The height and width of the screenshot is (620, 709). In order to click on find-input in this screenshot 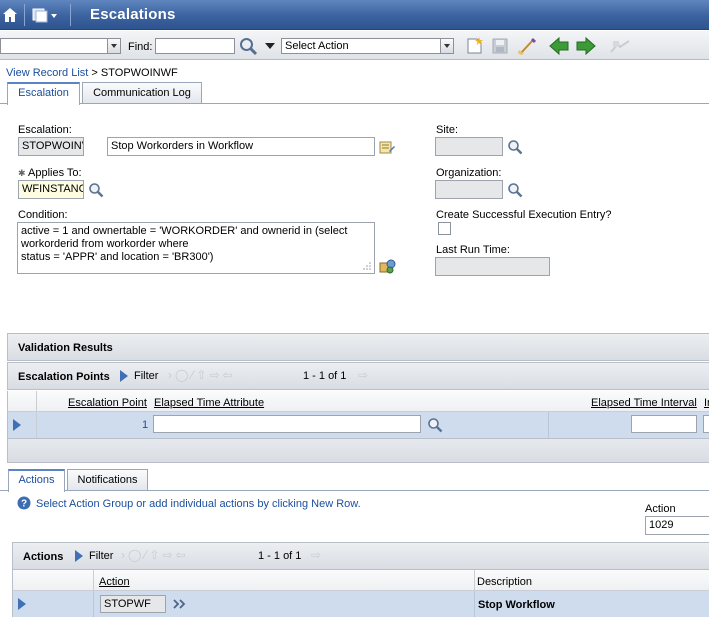, I will do `click(195, 46)`.